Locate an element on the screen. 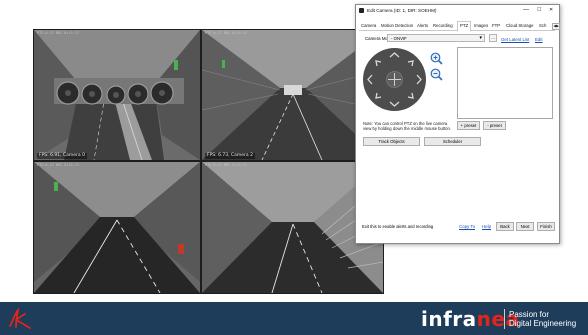 This screenshot has width=588, height=335. ptz-joystick is located at coordinates (394, 79).